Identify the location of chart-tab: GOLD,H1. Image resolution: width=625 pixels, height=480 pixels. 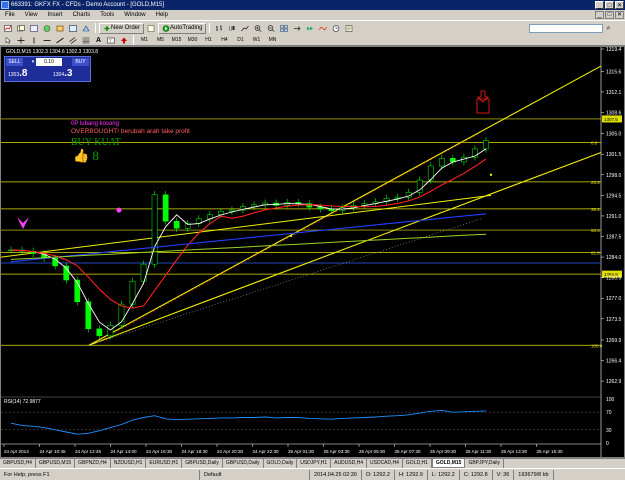
(417, 463).